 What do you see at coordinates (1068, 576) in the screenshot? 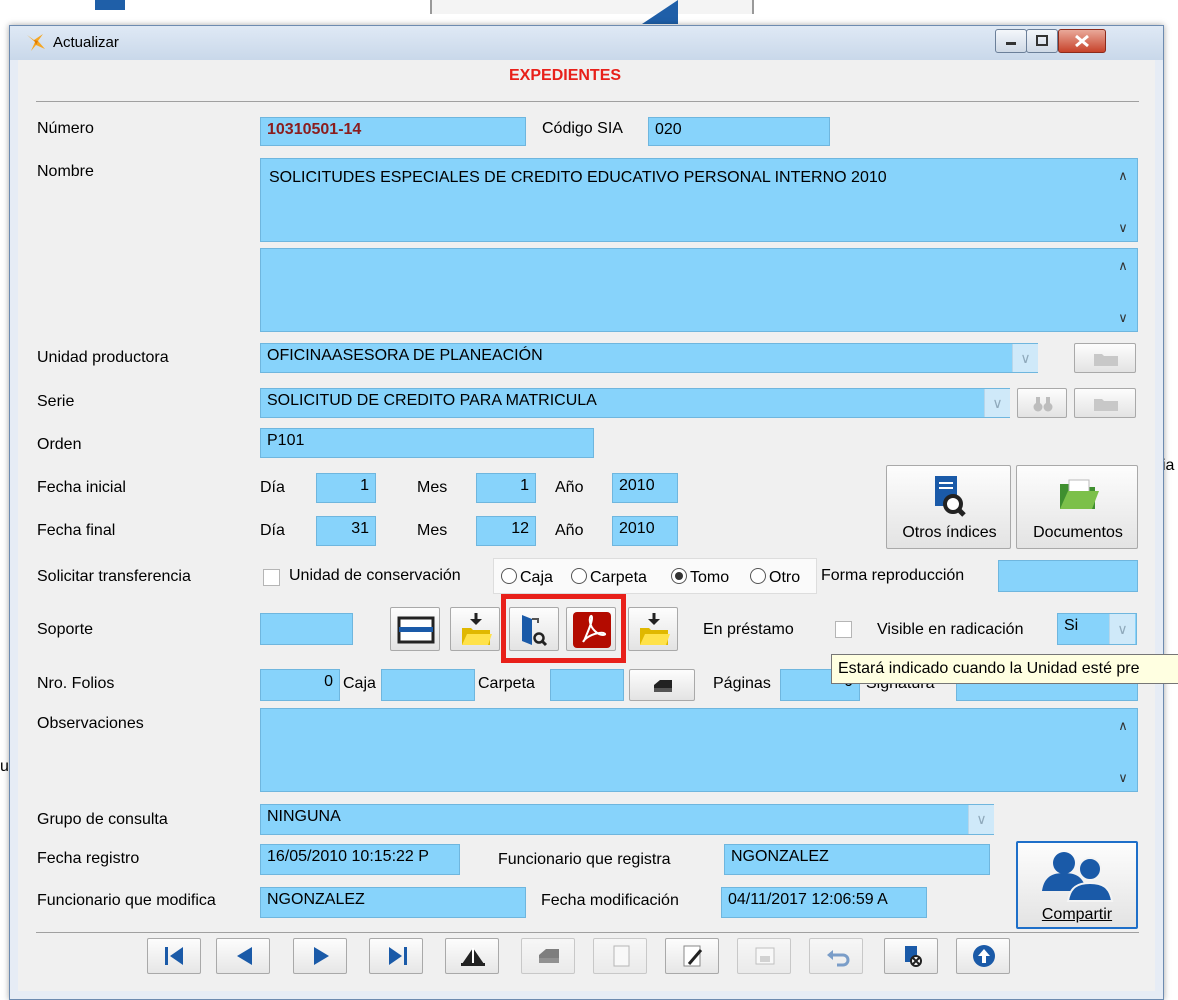
I see `forma-reproduccion-field` at bounding box center [1068, 576].